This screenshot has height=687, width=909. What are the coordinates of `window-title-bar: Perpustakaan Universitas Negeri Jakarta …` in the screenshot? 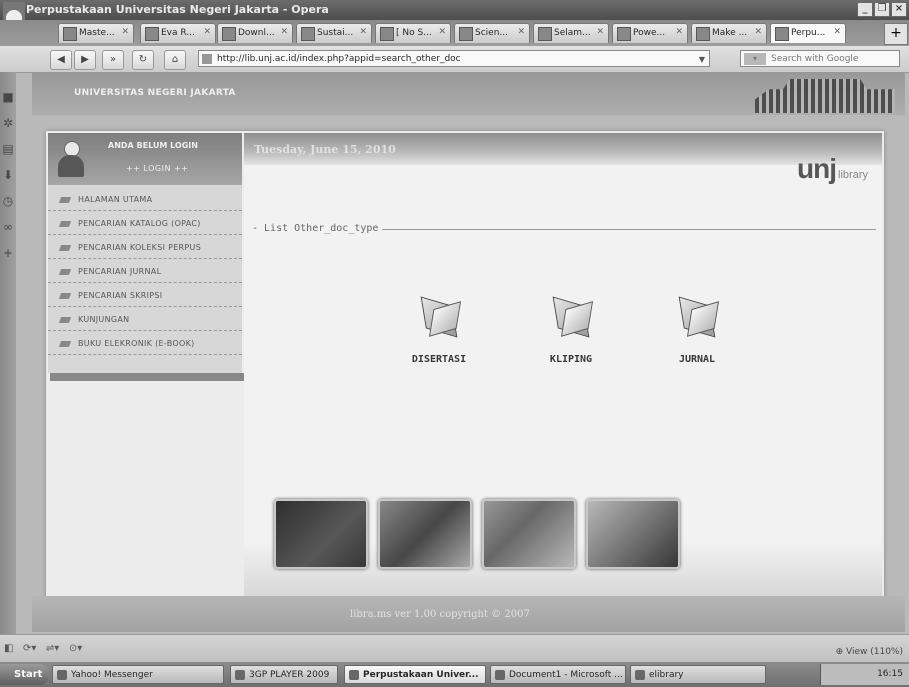 It's located at (454, 10).